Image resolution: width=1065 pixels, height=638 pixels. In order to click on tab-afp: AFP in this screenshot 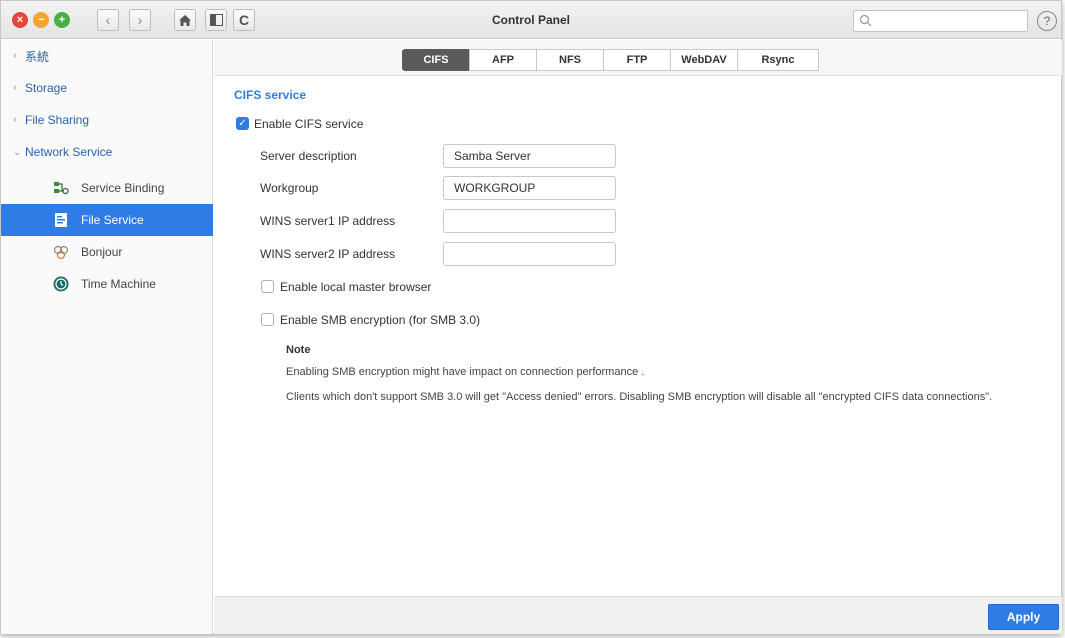, I will do `click(503, 60)`.